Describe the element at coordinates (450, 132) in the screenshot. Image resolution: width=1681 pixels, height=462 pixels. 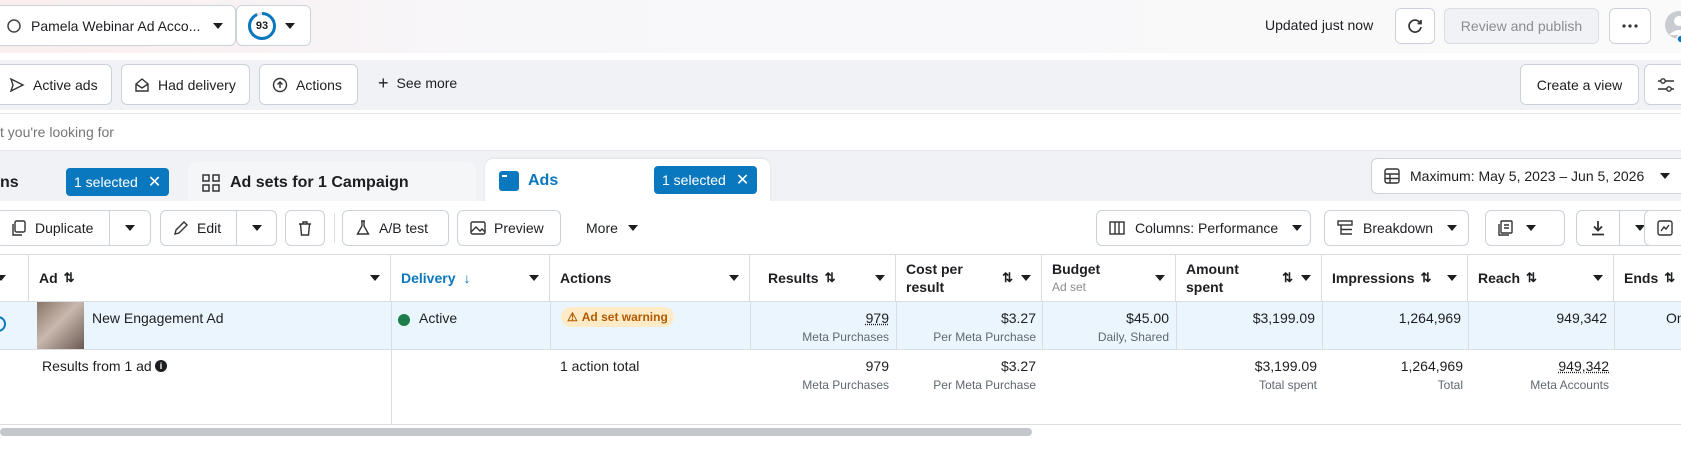
I see `search-input` at that location.